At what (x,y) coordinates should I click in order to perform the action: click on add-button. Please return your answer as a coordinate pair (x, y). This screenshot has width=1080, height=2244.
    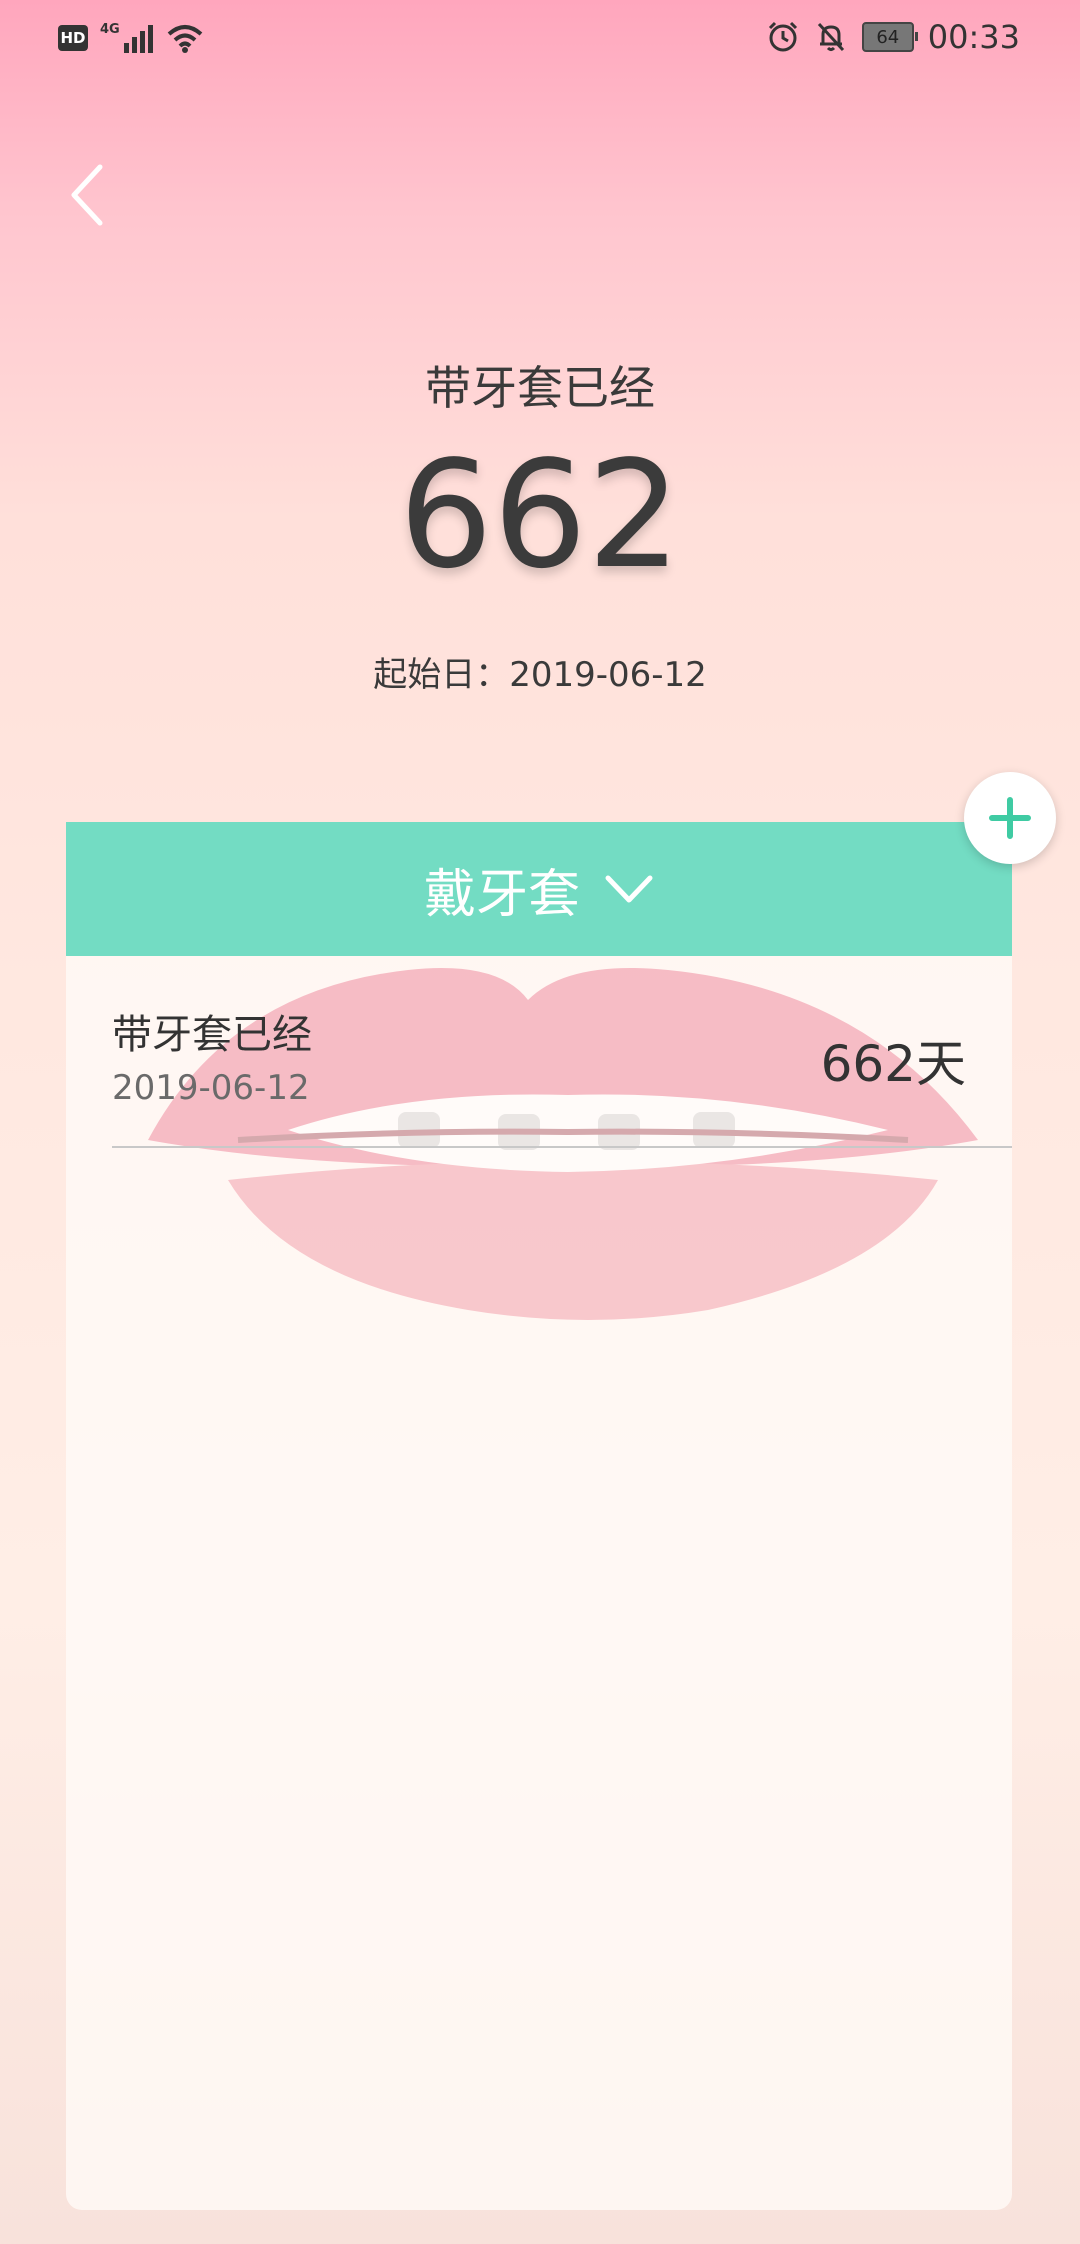
    Looking at the image, I should click on (1010, 818).